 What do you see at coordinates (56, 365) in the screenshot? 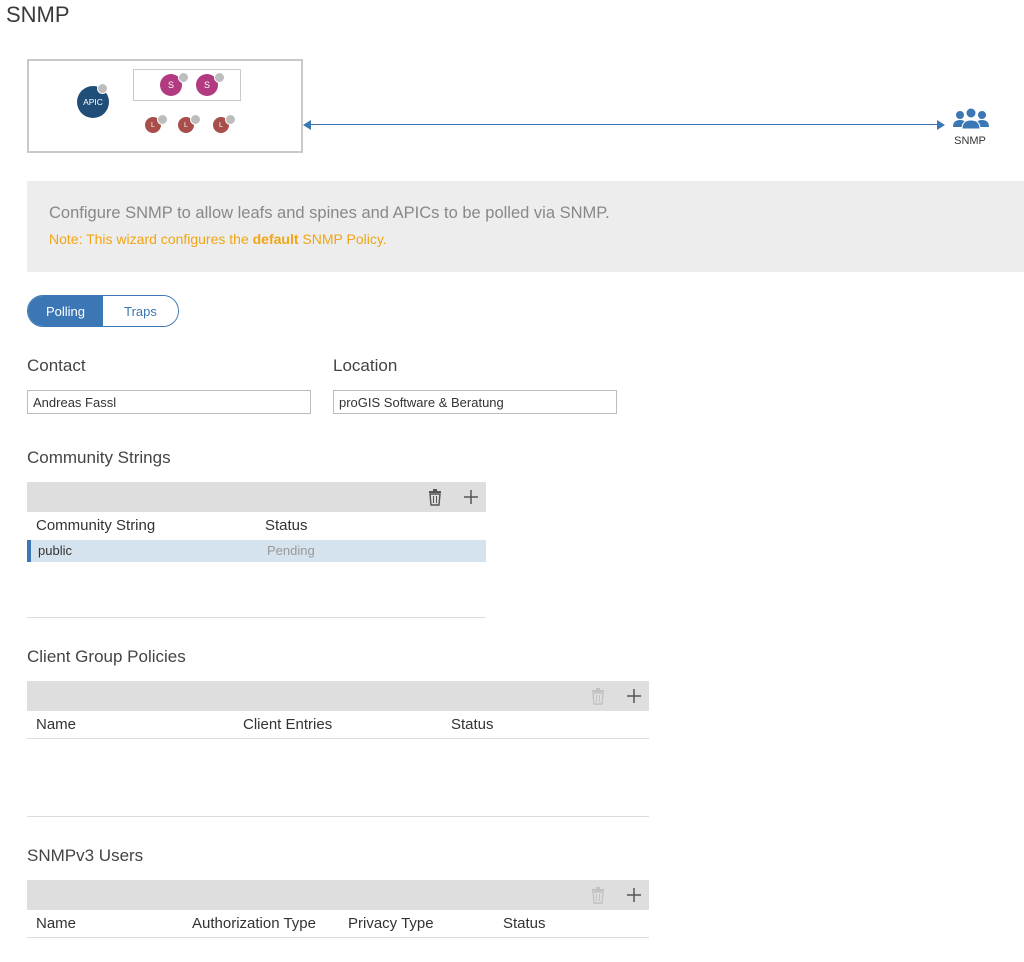
I see `contact-label: Contact` at bounding box center [56, 365].